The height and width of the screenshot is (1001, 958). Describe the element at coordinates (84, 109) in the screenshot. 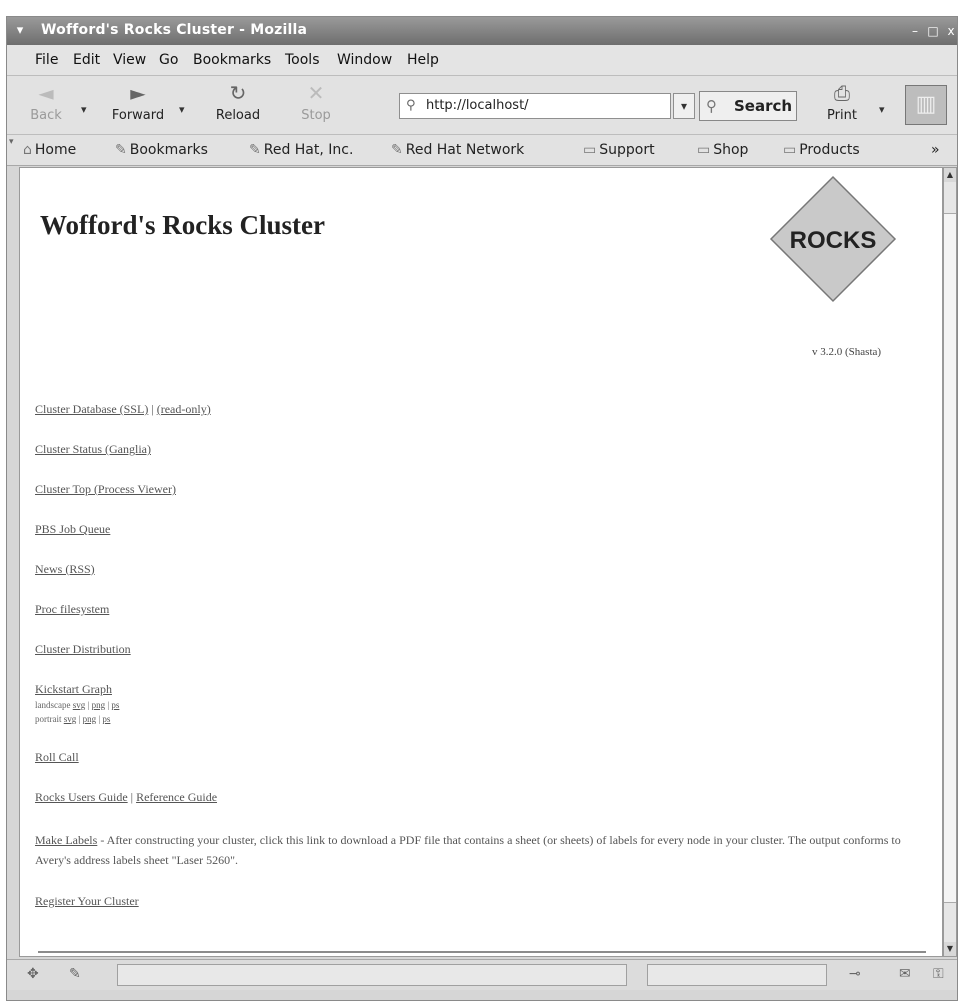

I see `back-history-chevron-icon: ▾` at that location.